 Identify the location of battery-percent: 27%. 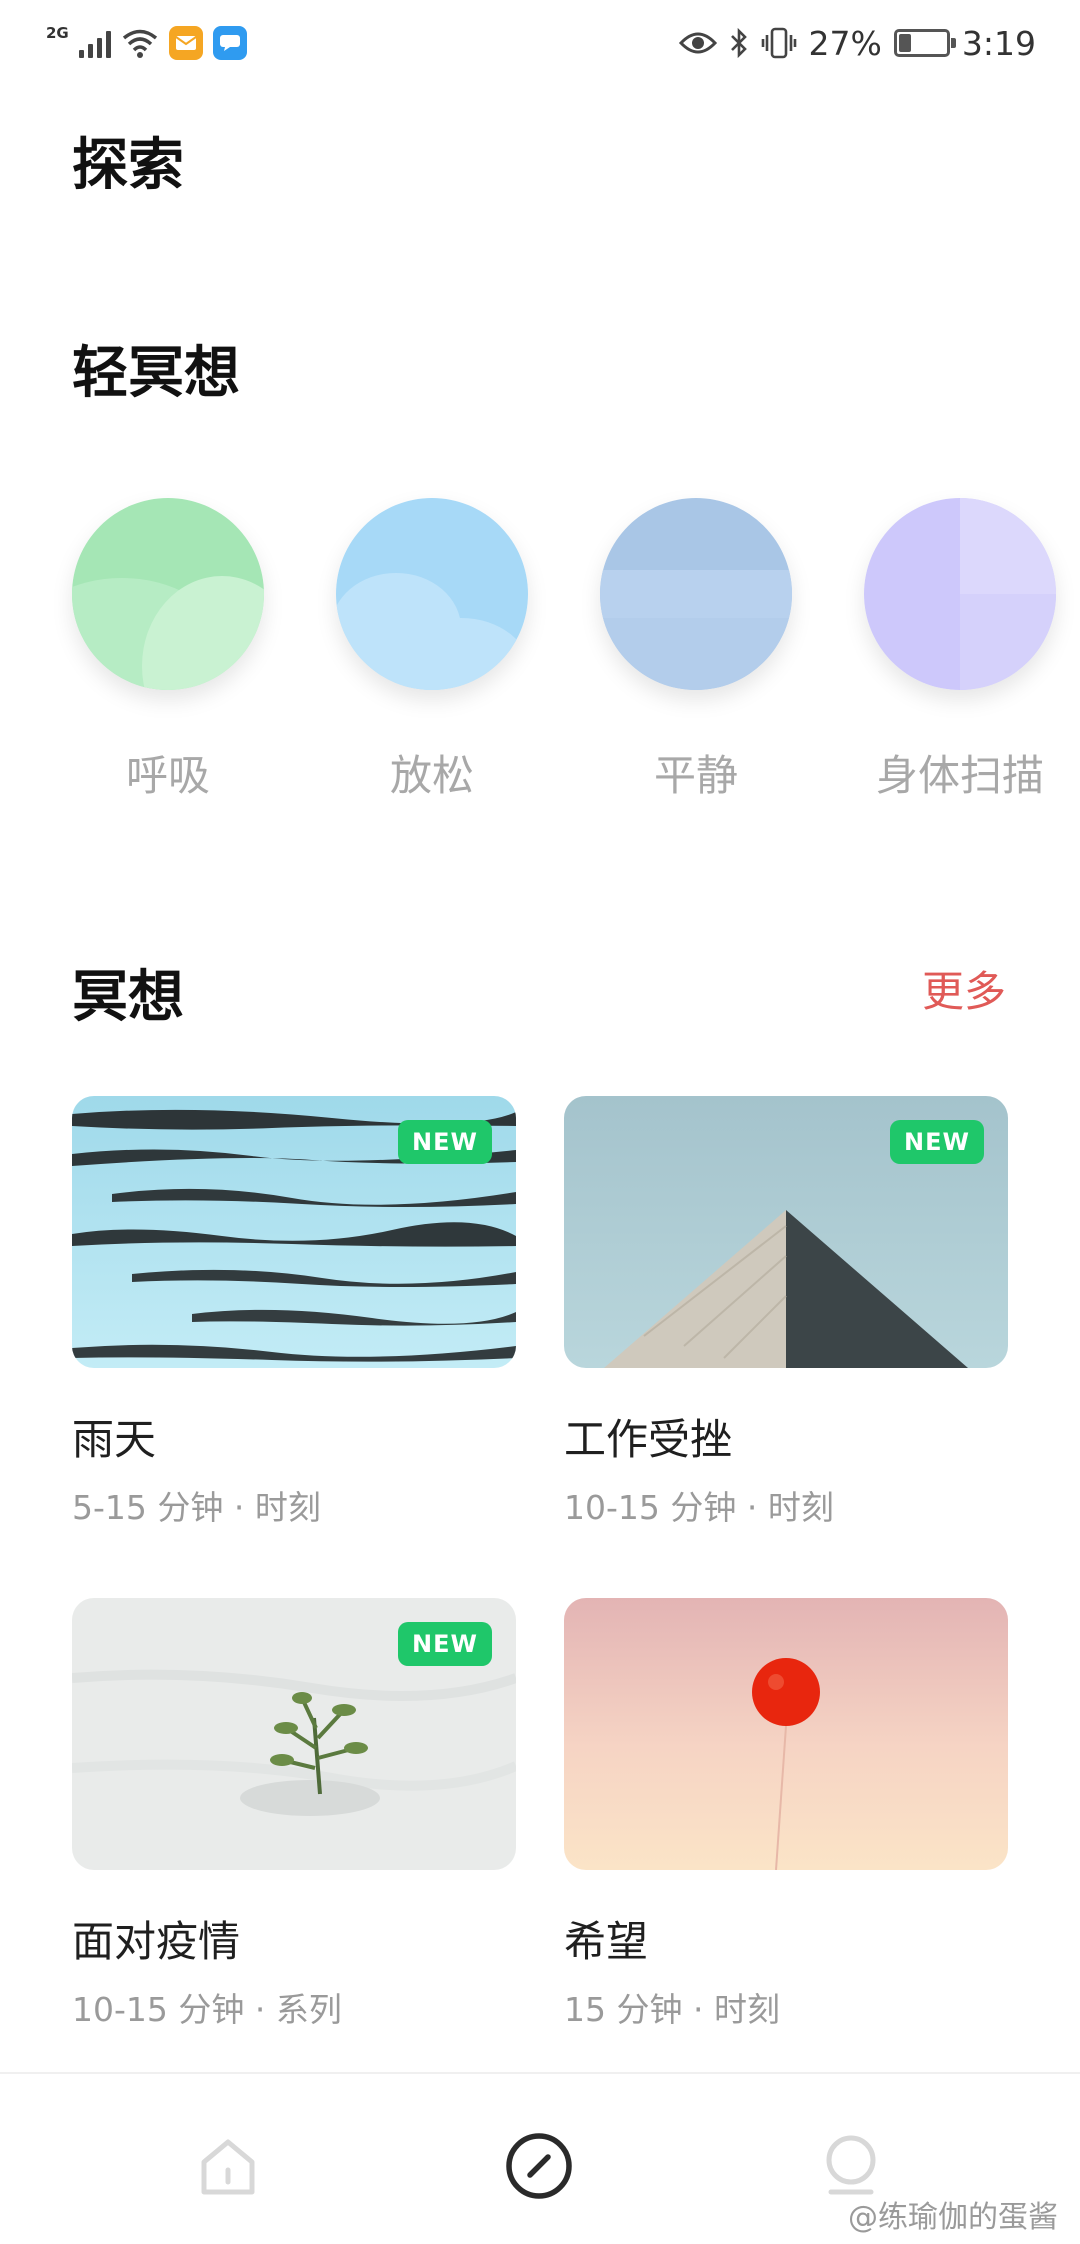
(845, 43).